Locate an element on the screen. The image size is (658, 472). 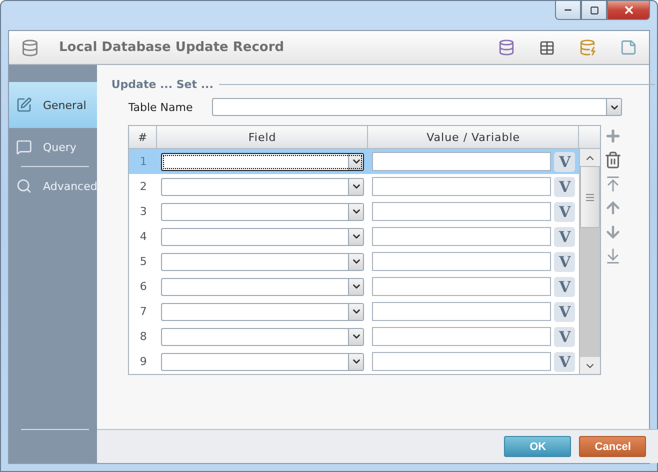
row-number: 4 is located at coordinates (143, 236).